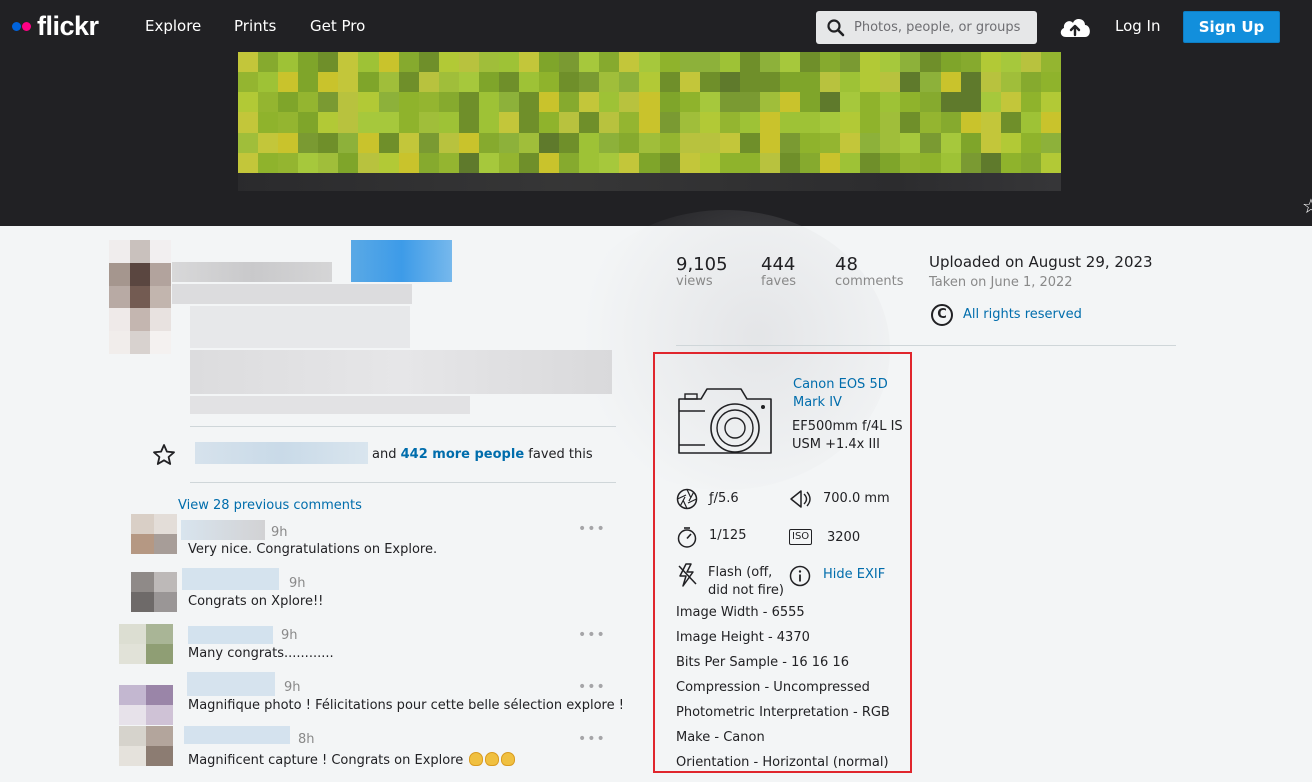 Image resolution: width=1312 pixels, height=782 pixels. I want to click on fave-star-icon, so click(164, 455).